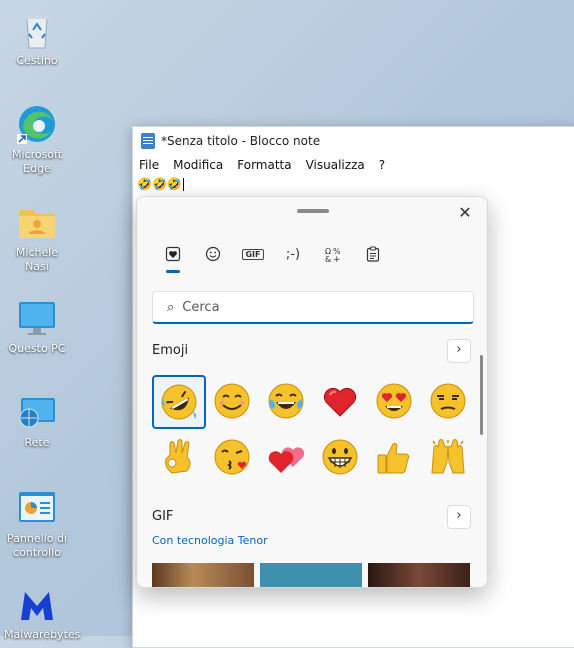 This screenshot has width=574, height=648. I want to click on beaming-face-emoji-icon, so click(340, 457).